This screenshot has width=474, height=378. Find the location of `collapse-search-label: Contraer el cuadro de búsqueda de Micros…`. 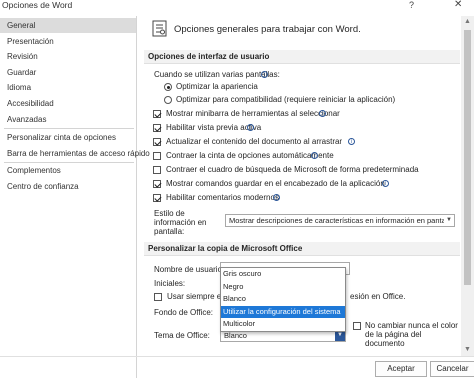

collapse-search-label: Contraer el cuadro de búsqueda de Micros… is located at coordinates (292, 170).